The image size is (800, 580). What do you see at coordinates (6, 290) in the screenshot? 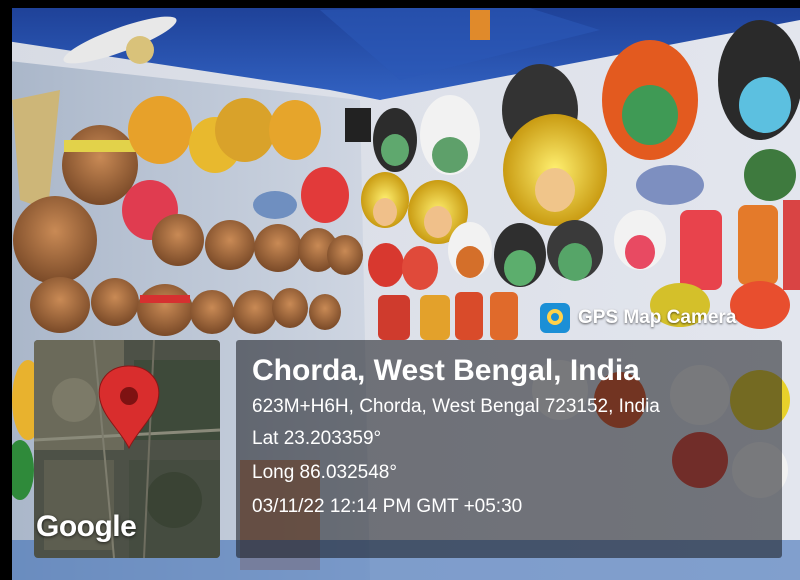
I see `left-border` at bounding box center [6, 290].